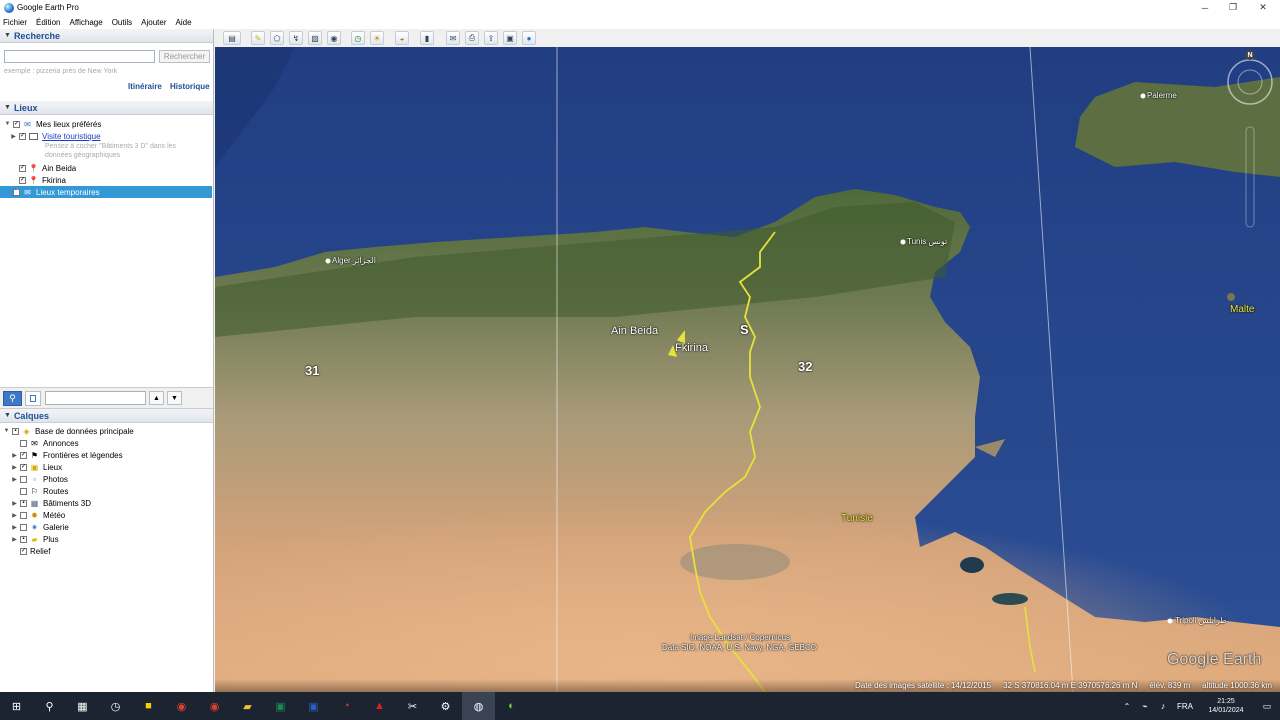 The height and width of the screenshot is (720, 1280). I want to click on add-path-button: ↯, so click(296, 38).